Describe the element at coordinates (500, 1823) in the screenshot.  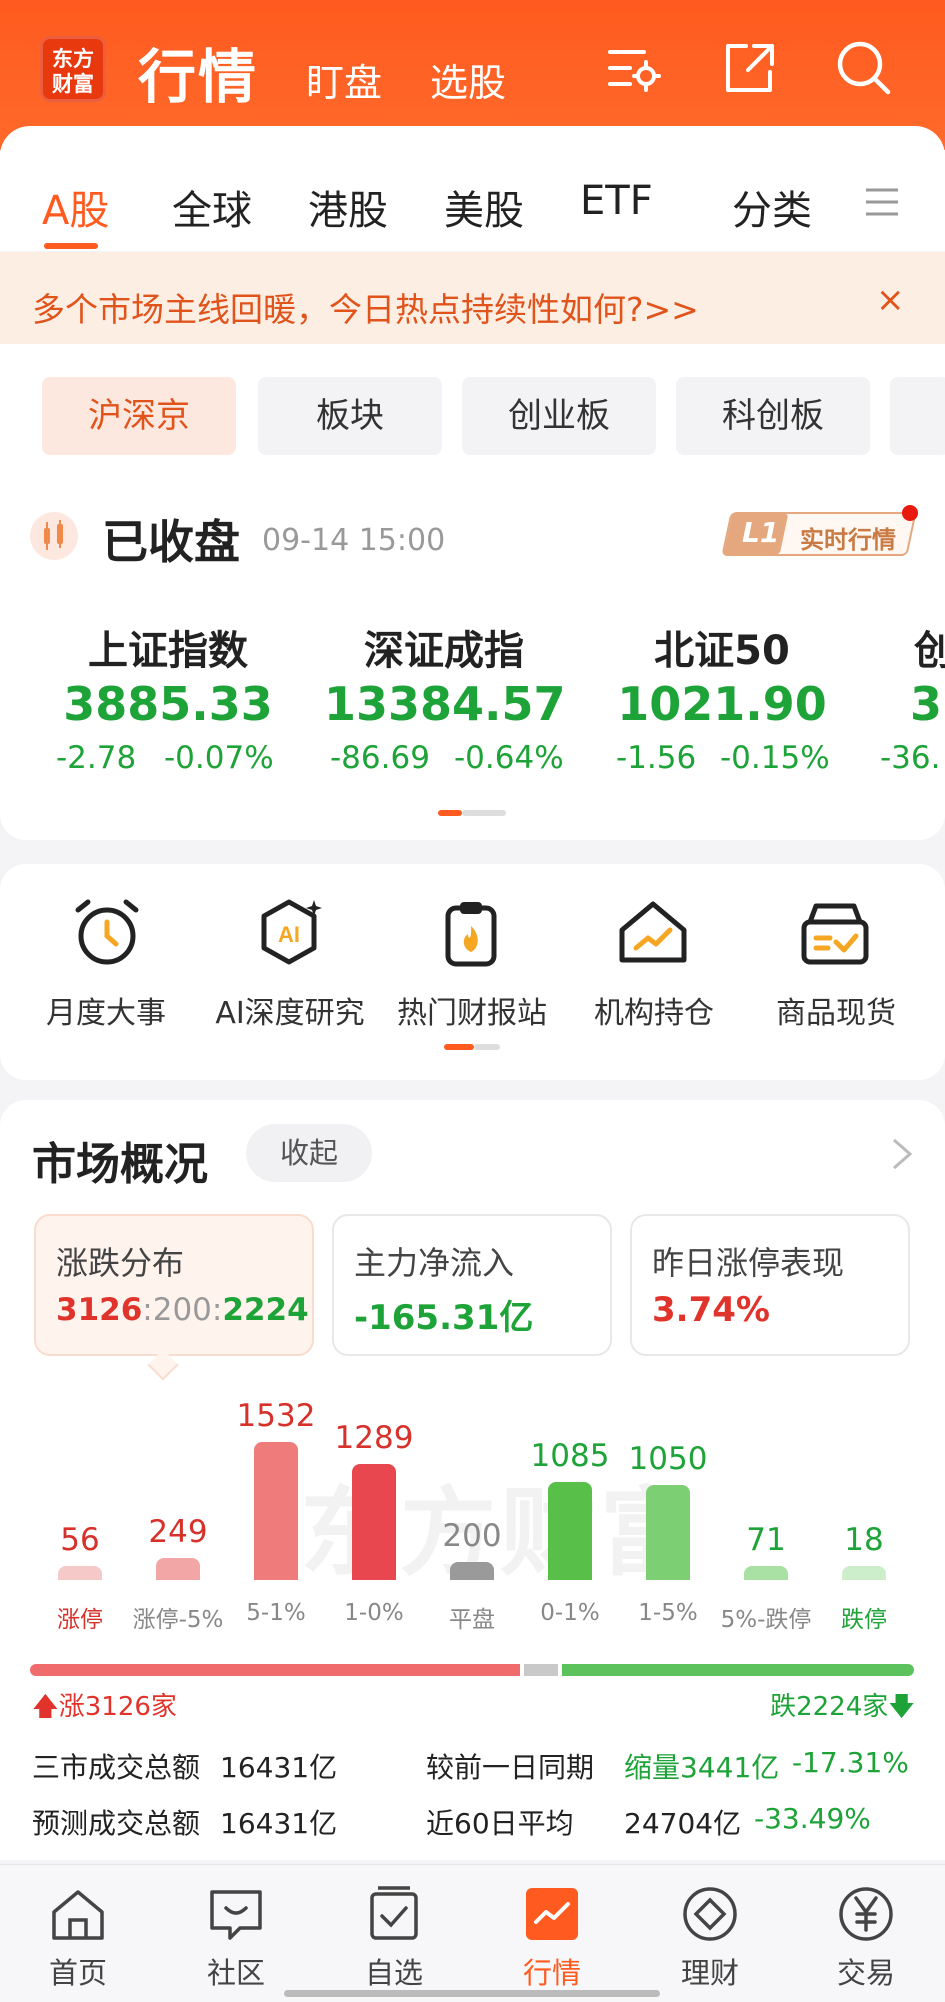
I see `stat-label: 近60日平均` at that location.